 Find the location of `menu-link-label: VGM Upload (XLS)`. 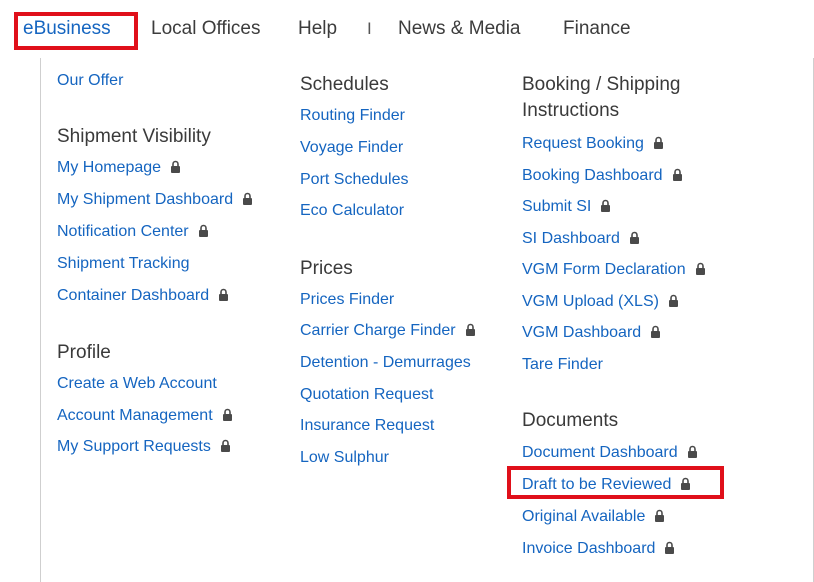

menu-link-label: VGM Upload (XLS) is located at coordinates (590, 301).